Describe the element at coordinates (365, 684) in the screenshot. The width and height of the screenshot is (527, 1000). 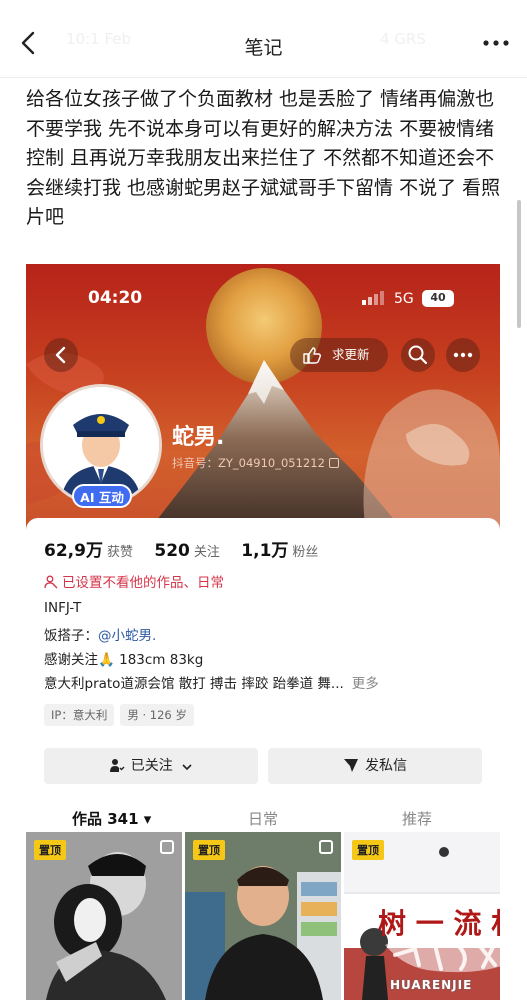
I see `bio-more-link: 更多` at that location.